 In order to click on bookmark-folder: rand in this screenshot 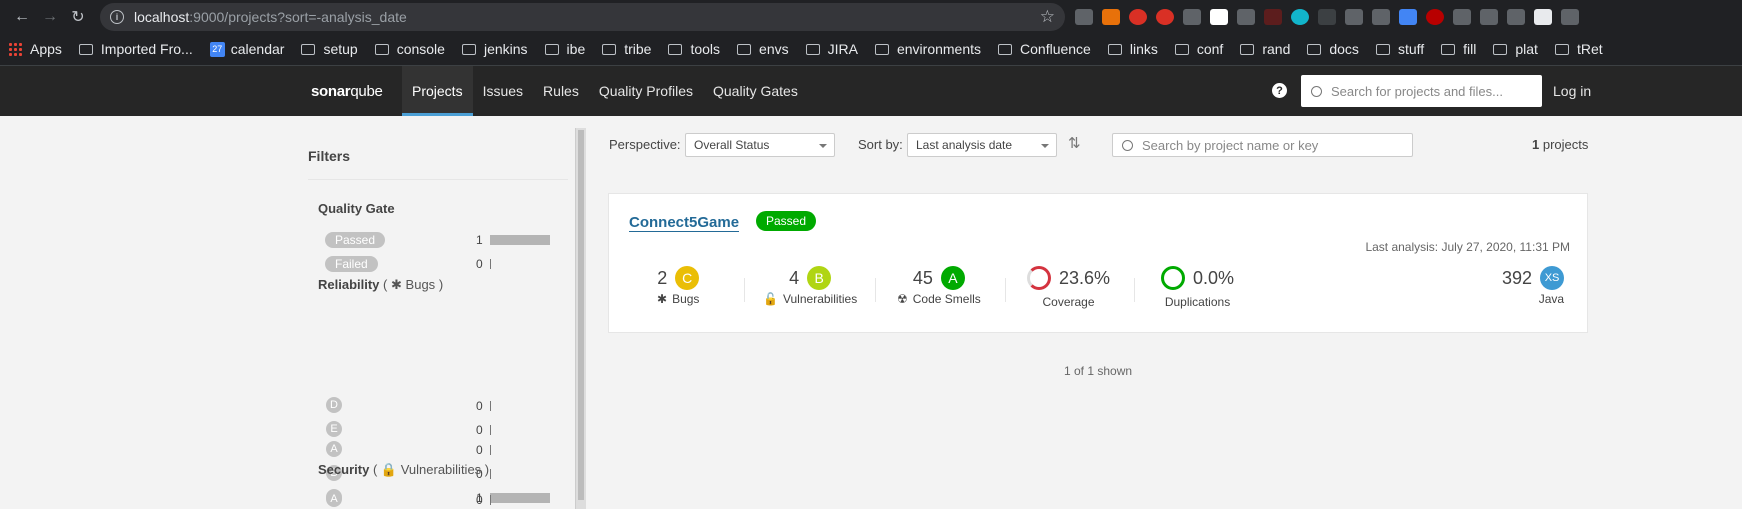, I will do `click(1265, 49)`.